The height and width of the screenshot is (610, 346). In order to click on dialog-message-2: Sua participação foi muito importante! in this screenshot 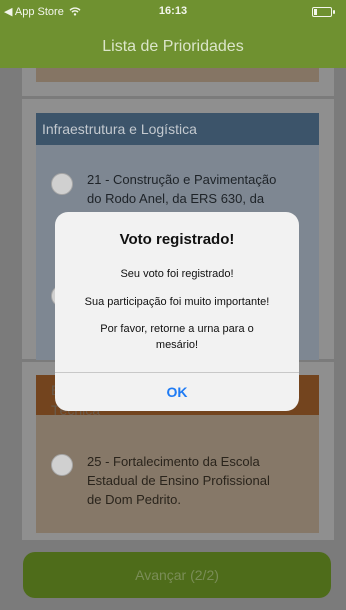, I will do `click(177, 302)`.